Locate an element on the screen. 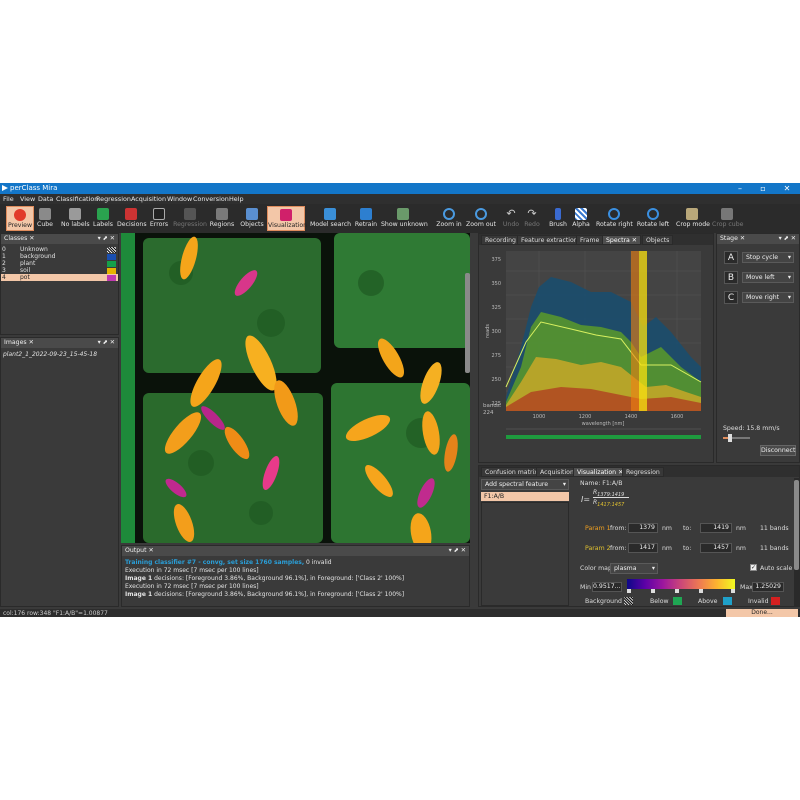 The image size is (800, 800). colormap-handles is located at coordinates (681, 591).